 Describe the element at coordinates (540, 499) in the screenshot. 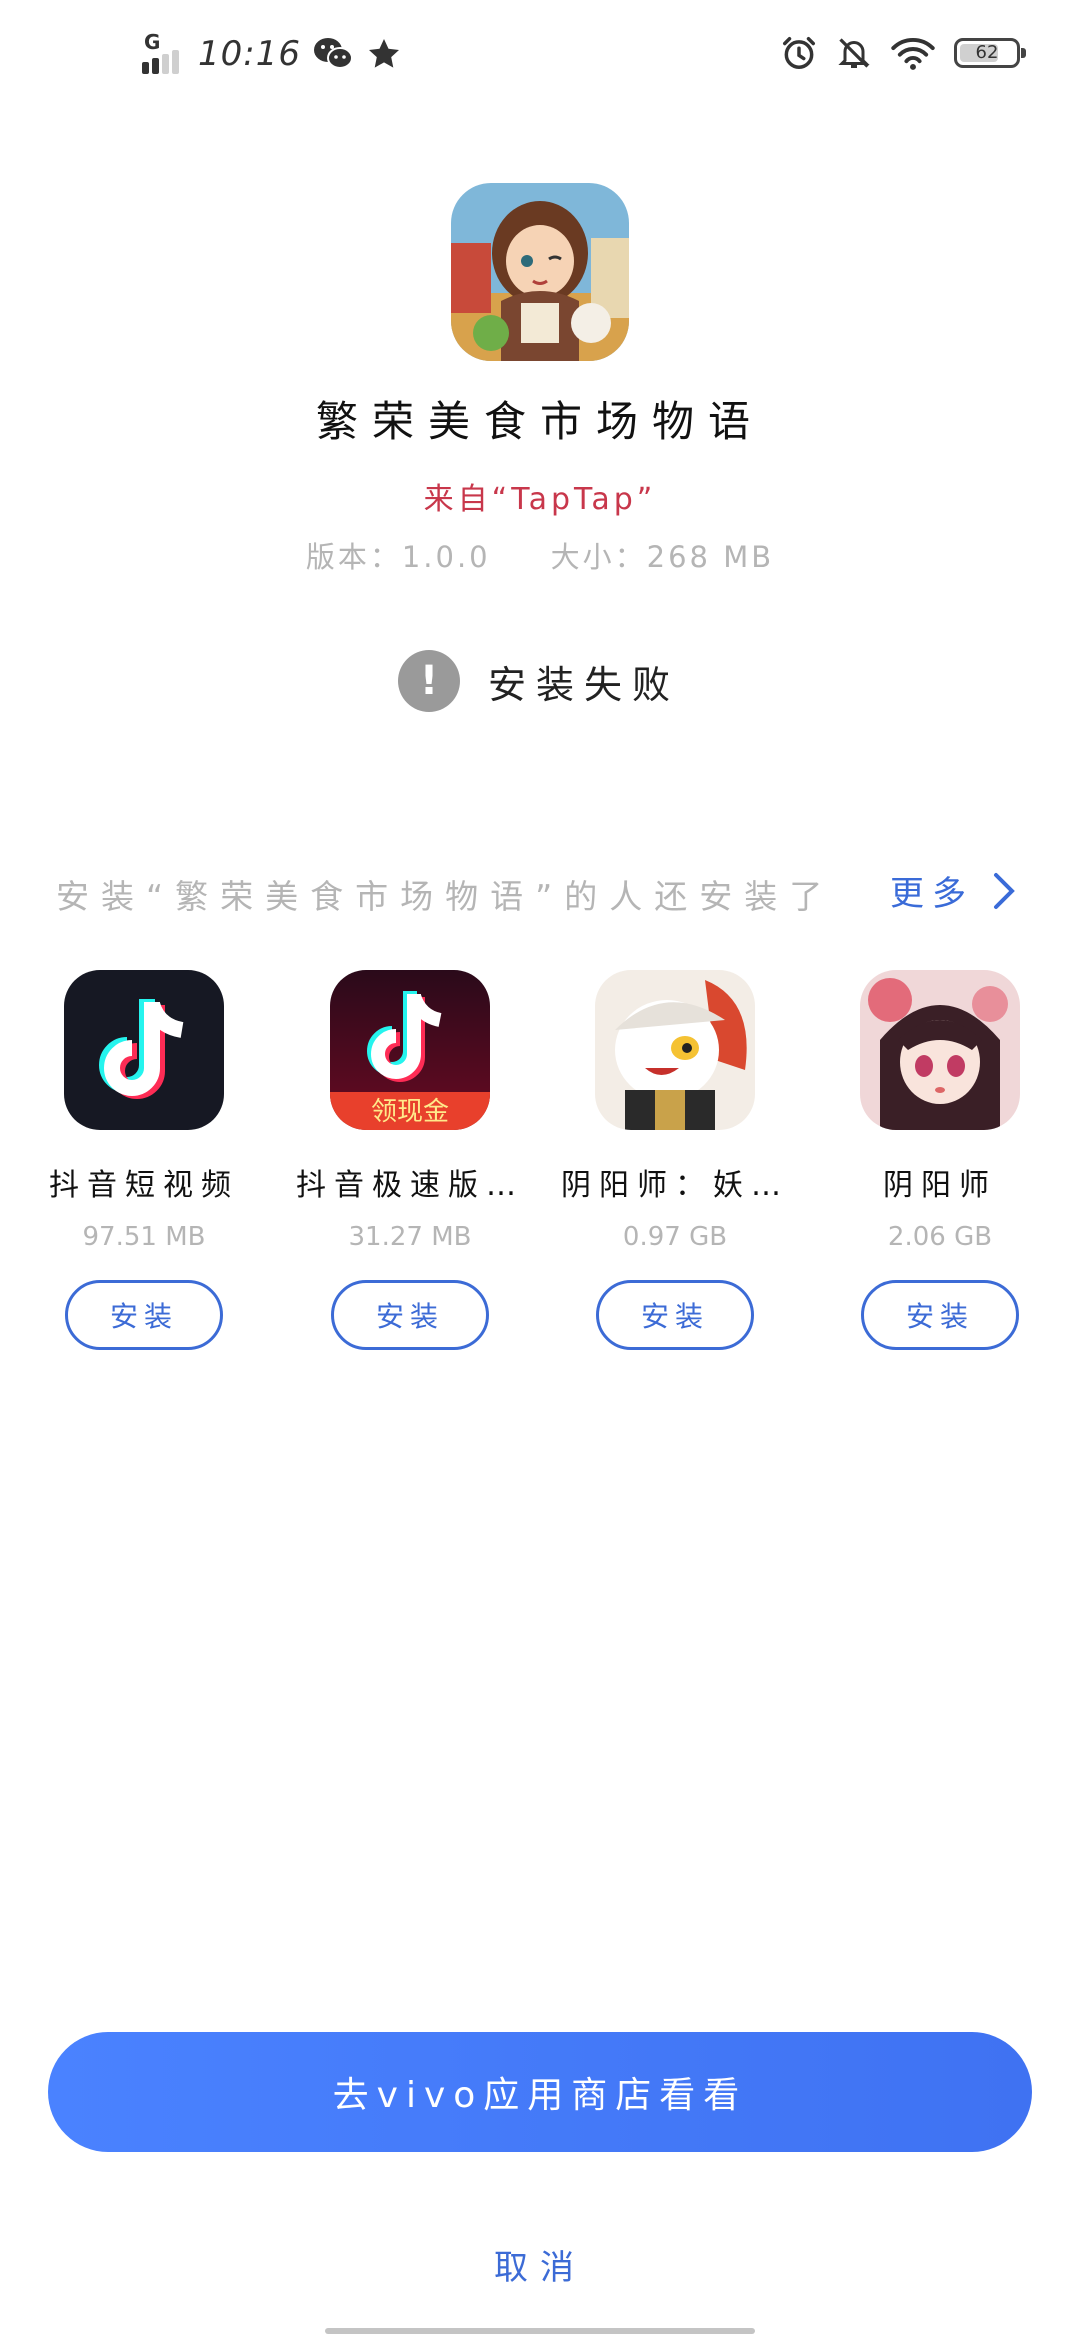

I see `app-source: 来自“TapTap”` at that location.